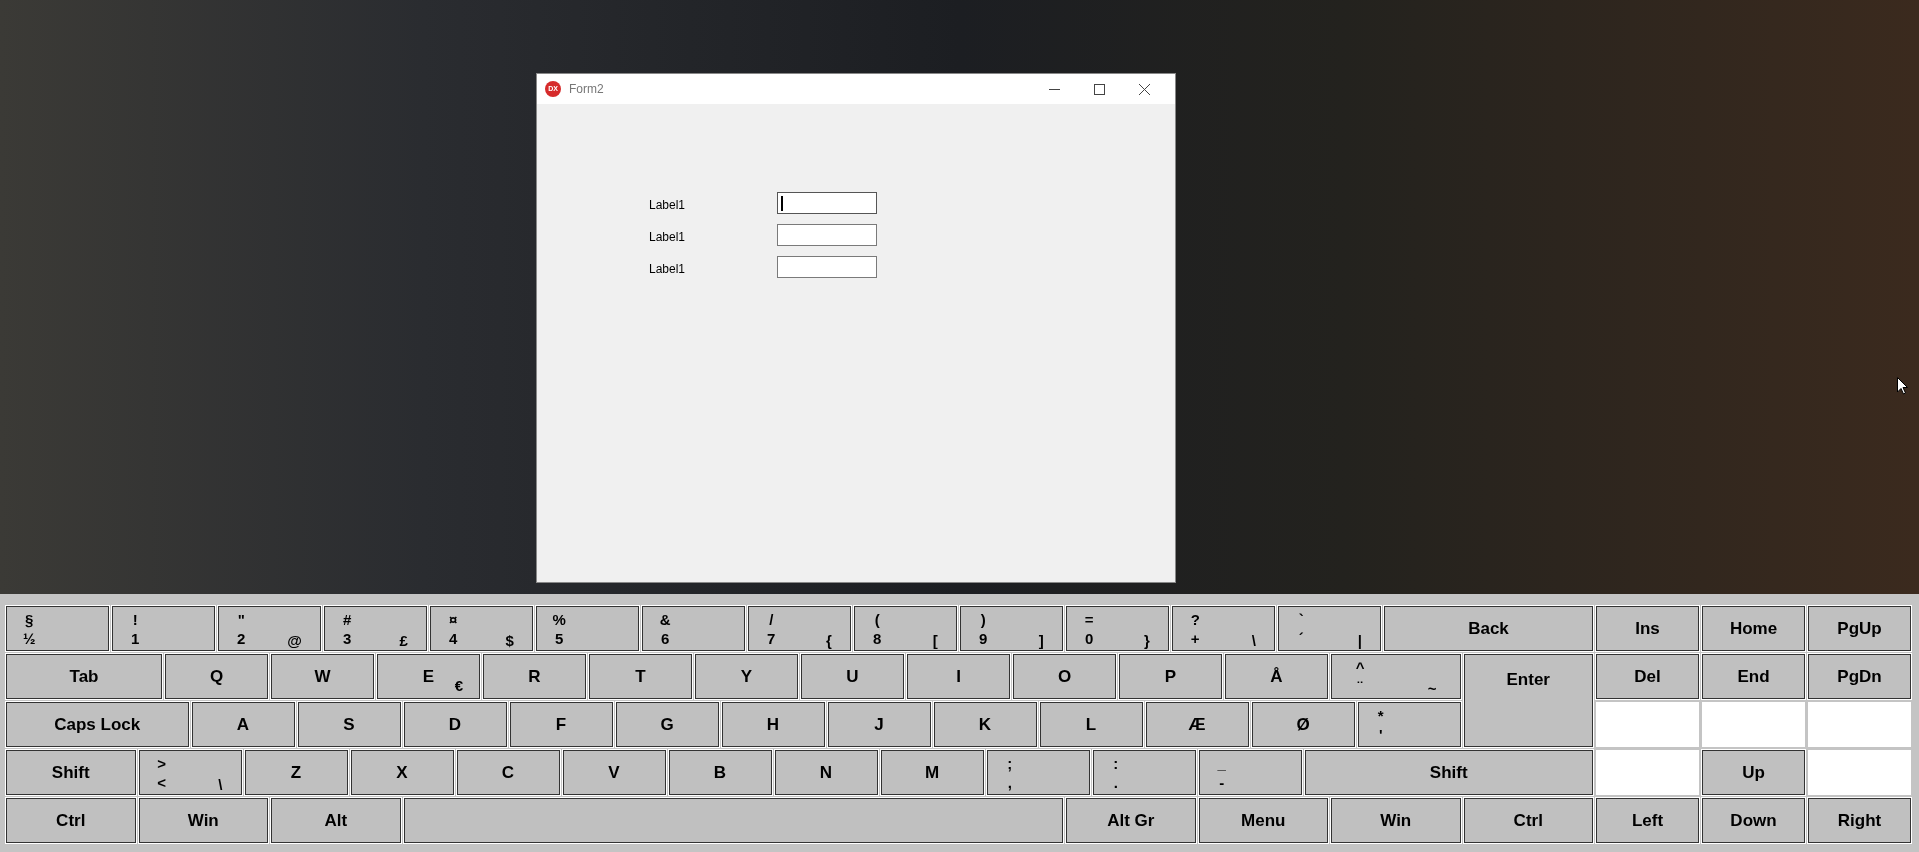 This screenshot has width=1919, height=852. I want to click on keyboard-key: Caps Lock, so click(97, 724).